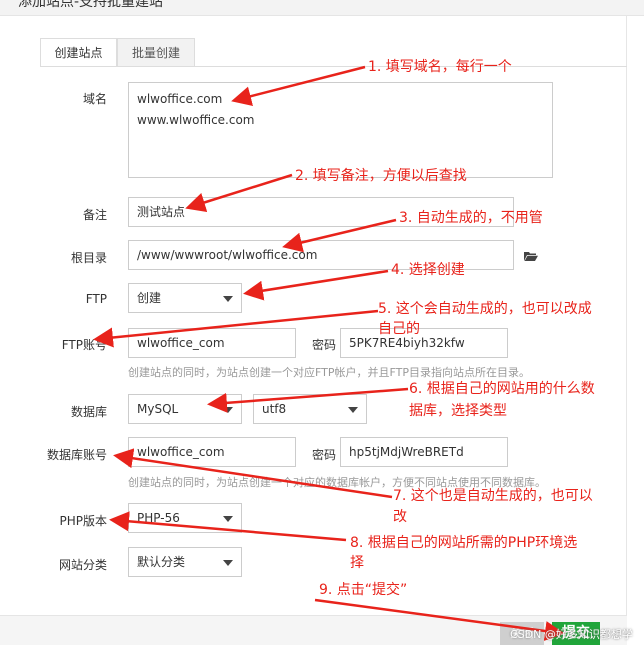 The width and height of the screenshot is (644, 645). Describe the element at coordinates (571, 634) in the screenshot. I see `watermark: CSDN @好多知识都想学` at that location.